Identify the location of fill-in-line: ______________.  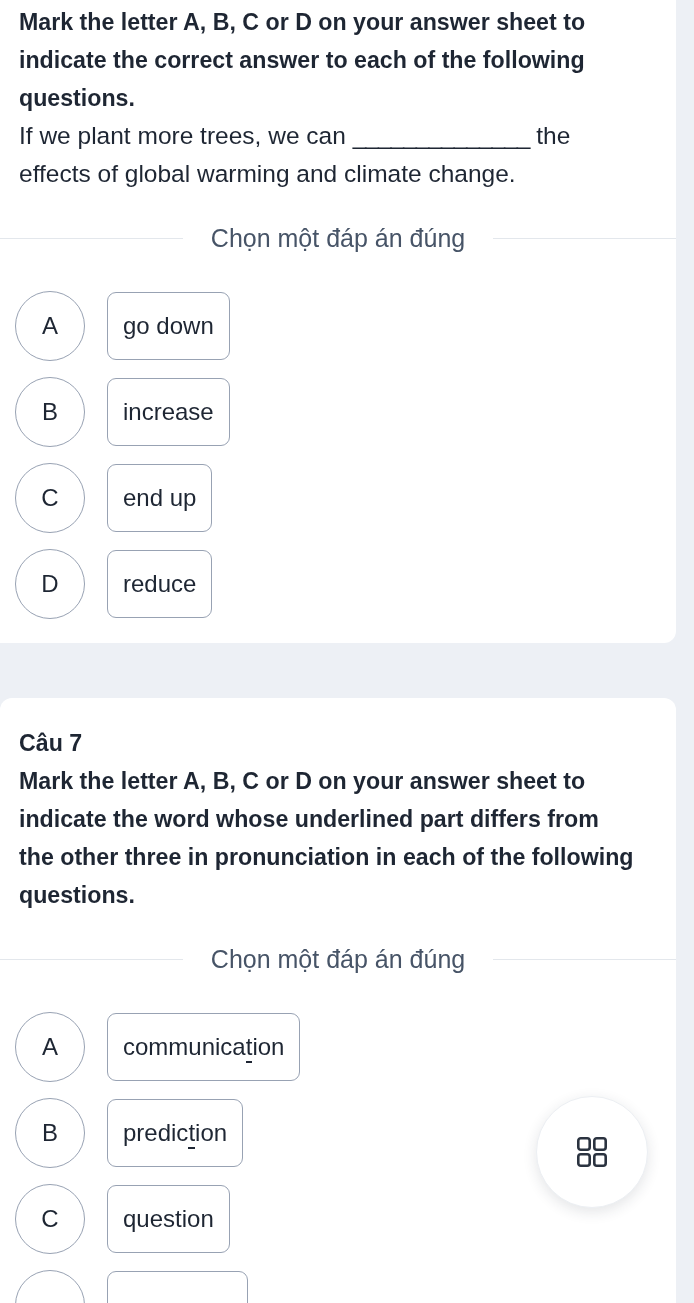
(441, 135).